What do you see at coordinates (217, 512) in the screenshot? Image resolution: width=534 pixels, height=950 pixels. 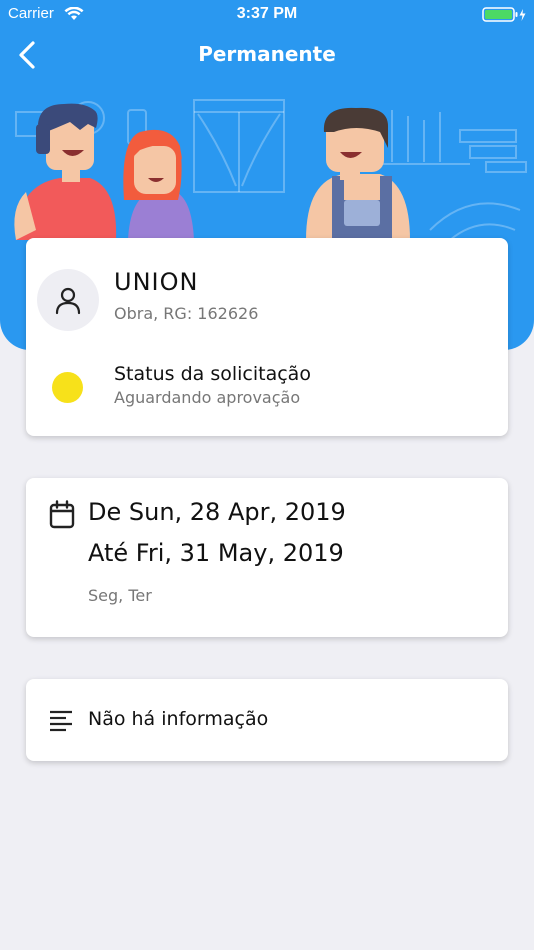 I see `start-date: De Sun, 28 Apr, 2019` at bounding box center [217, 512].